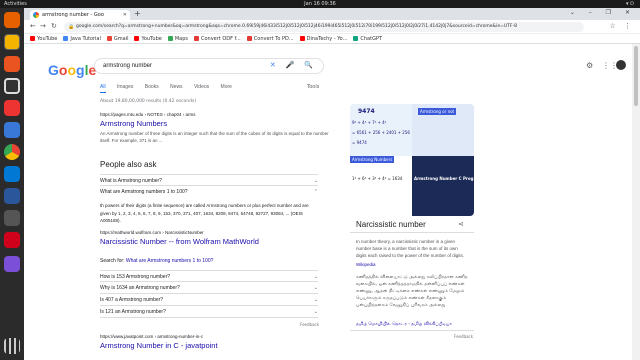  I want to click on bookmark-item: Maps, so click(177, 39).